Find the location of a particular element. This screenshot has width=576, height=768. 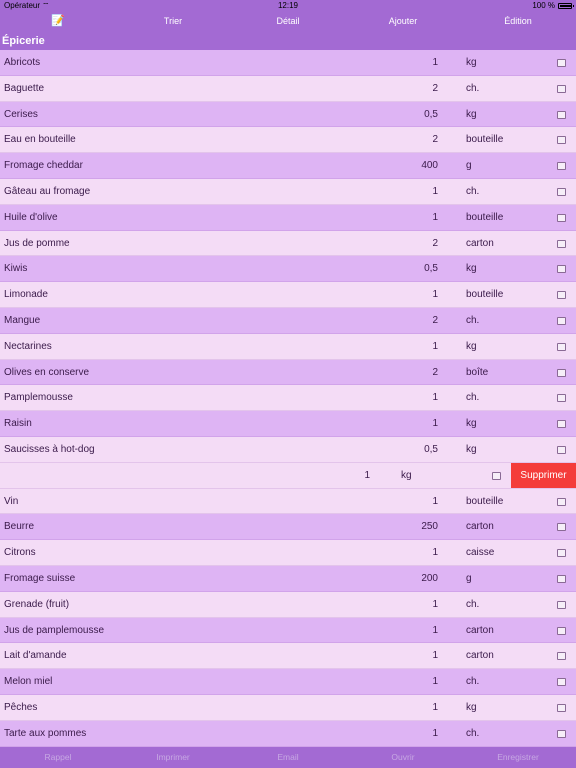

list-item: Tarte aux pommes 1 ch. is located at coordinates (288, 733).